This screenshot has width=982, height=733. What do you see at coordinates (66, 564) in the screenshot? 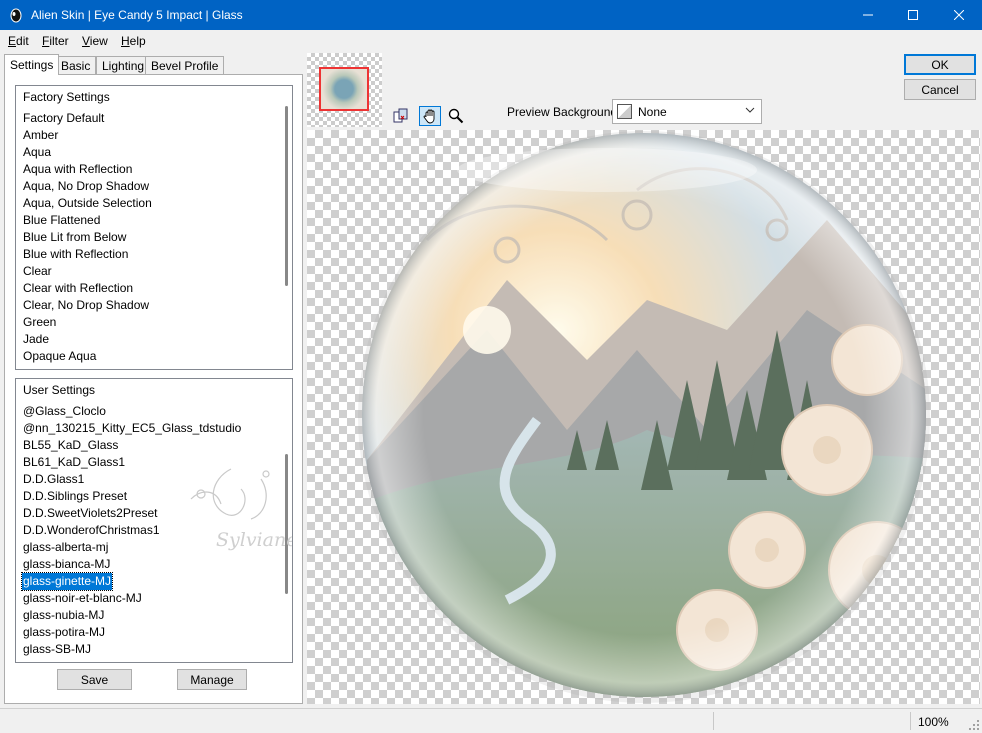
I see `list-item: glass-bianca-MJ` at bounding box center [66, 564].